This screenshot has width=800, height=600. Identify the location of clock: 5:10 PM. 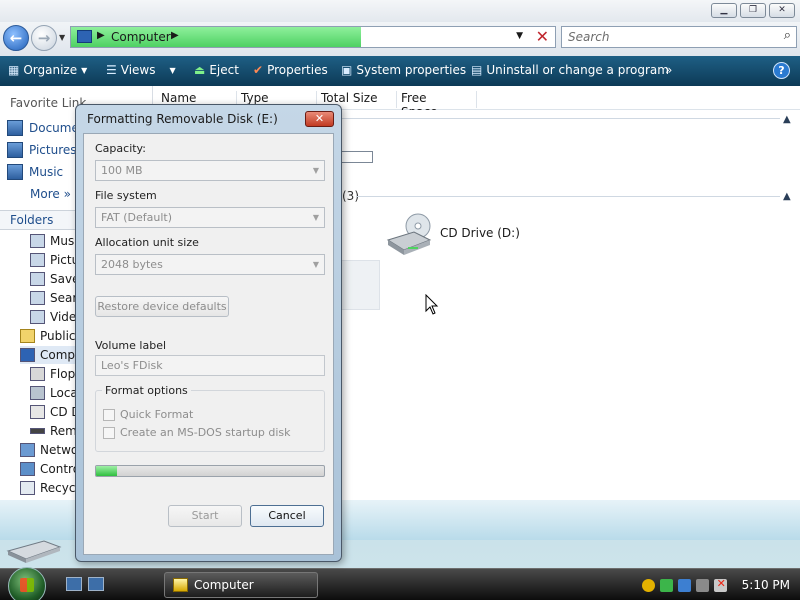
(766, 585).